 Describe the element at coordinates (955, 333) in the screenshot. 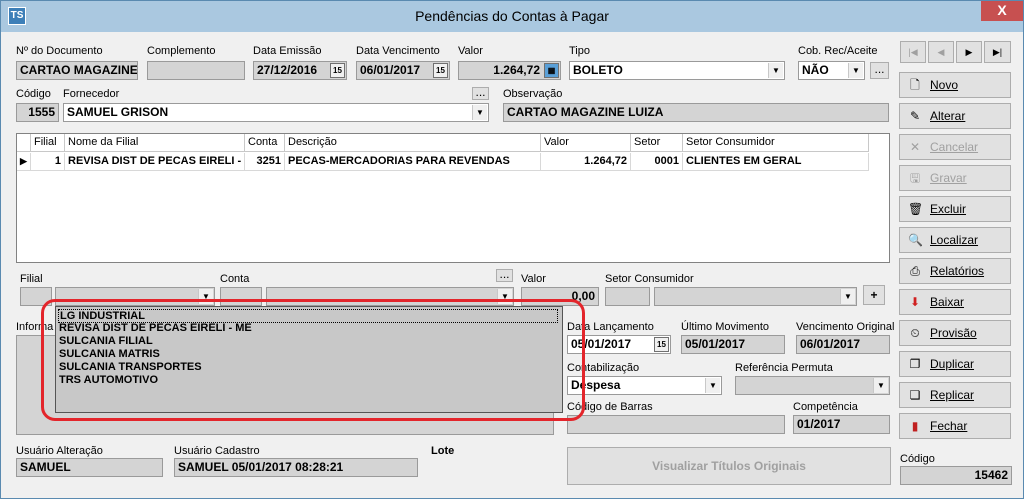

I see `provisao-button: ⏲ Provisão` at that location.